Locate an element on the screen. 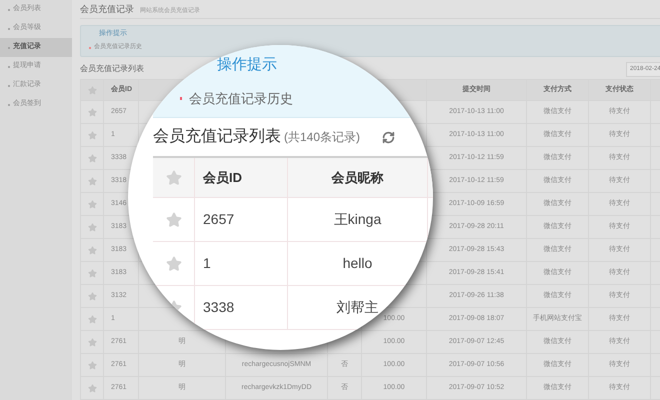 The width and height of the screenshot is (660, 400). column-header: 会员ID is located at coordinates (222, 177).